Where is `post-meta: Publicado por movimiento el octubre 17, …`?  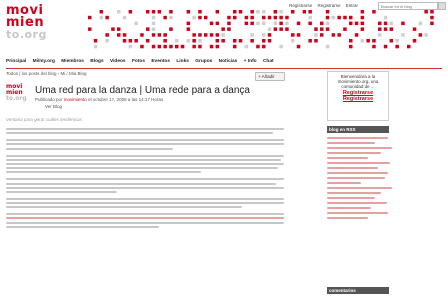 post-meta: Publicado por movimiento el octubre 17, … is located at coordinates (99, 99).